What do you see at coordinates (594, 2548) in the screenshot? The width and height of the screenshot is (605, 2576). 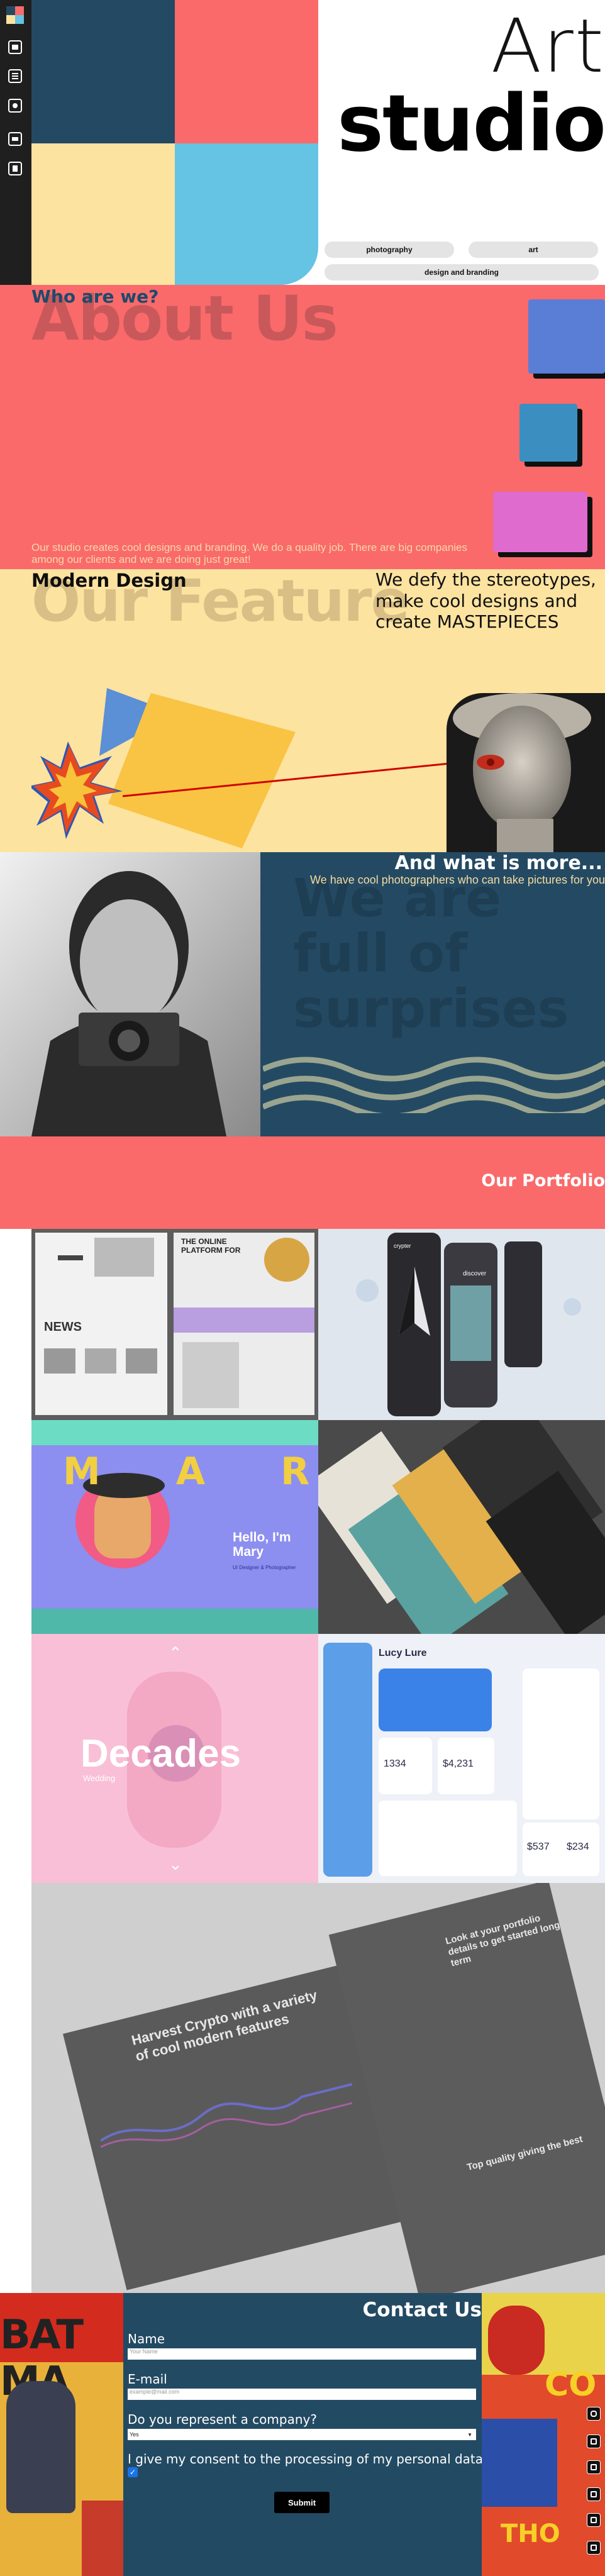 I see `mail-icon` at bounding box center [594, 2548].